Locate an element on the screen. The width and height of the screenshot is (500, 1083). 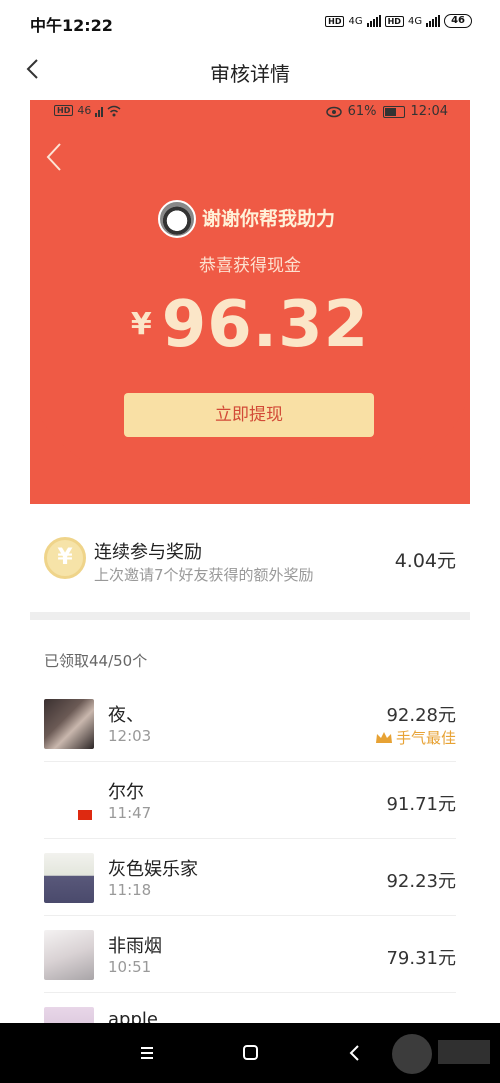
withdraw-button: 立即提现 is located at coordinates (249, 415).